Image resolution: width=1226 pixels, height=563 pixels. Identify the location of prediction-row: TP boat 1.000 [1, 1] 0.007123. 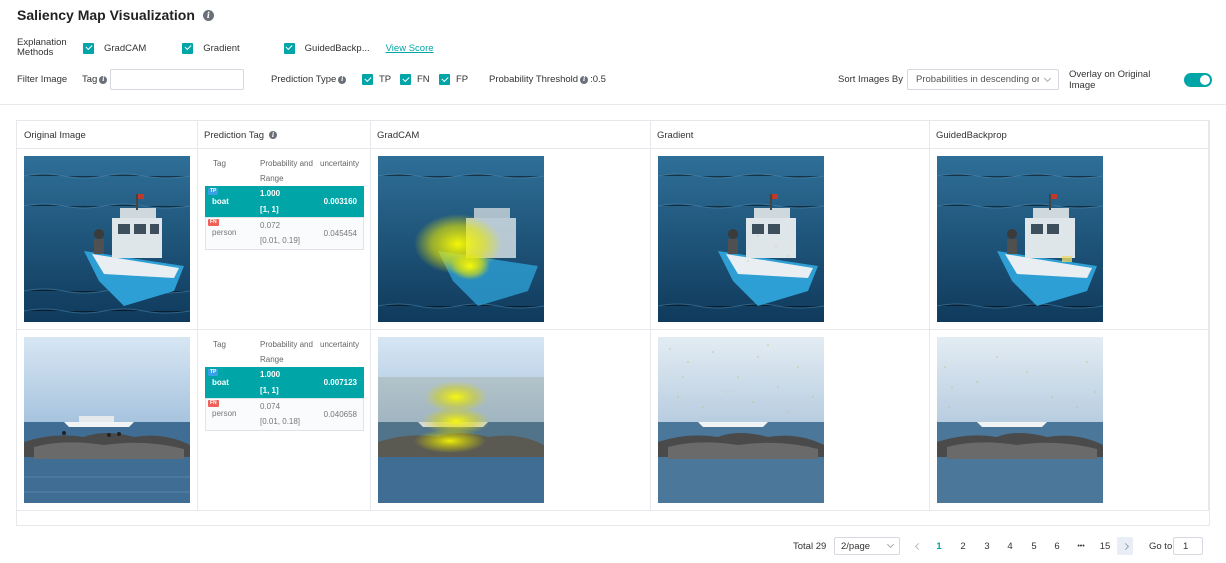
(284, 382).